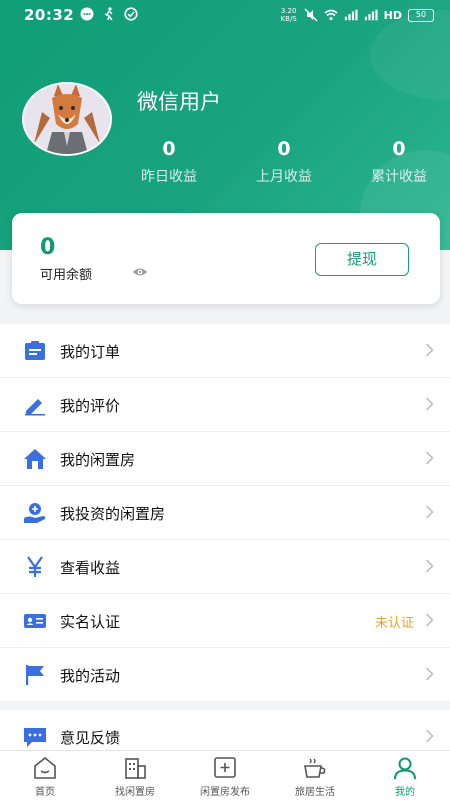 The width and height of the screenshot is (450, 800). I want to click on menu-item-earnings: 查看收益, so click(225, 567).